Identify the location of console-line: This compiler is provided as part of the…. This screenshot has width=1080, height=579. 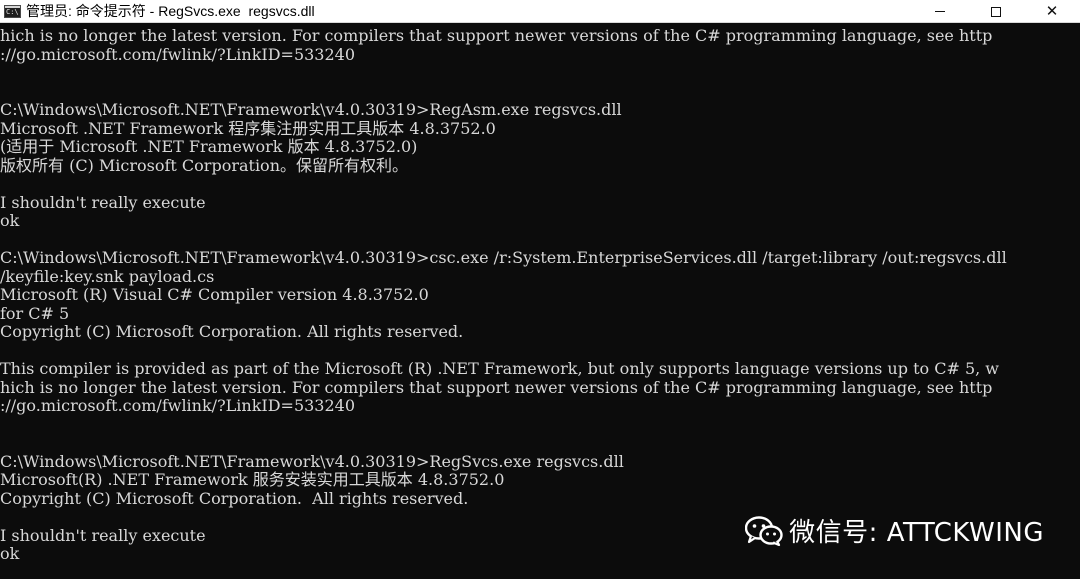
(499, 369).